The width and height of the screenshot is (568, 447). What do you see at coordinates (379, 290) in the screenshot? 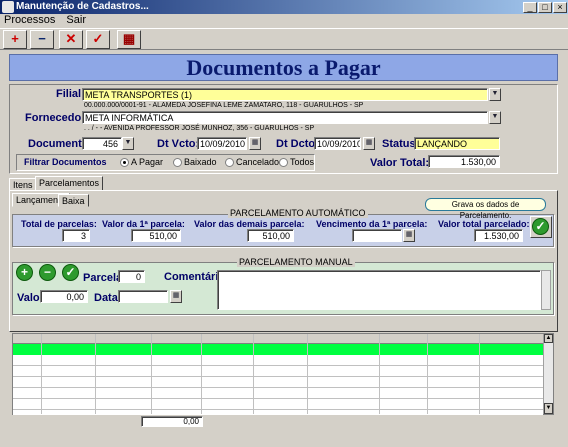
I see `comentarios-textarea` at bounding box center [379, 290].